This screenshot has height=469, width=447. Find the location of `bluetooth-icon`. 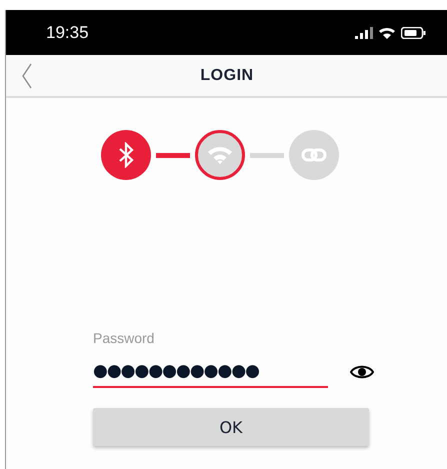

bluetooth-icon is located at coordinates (126, 155).